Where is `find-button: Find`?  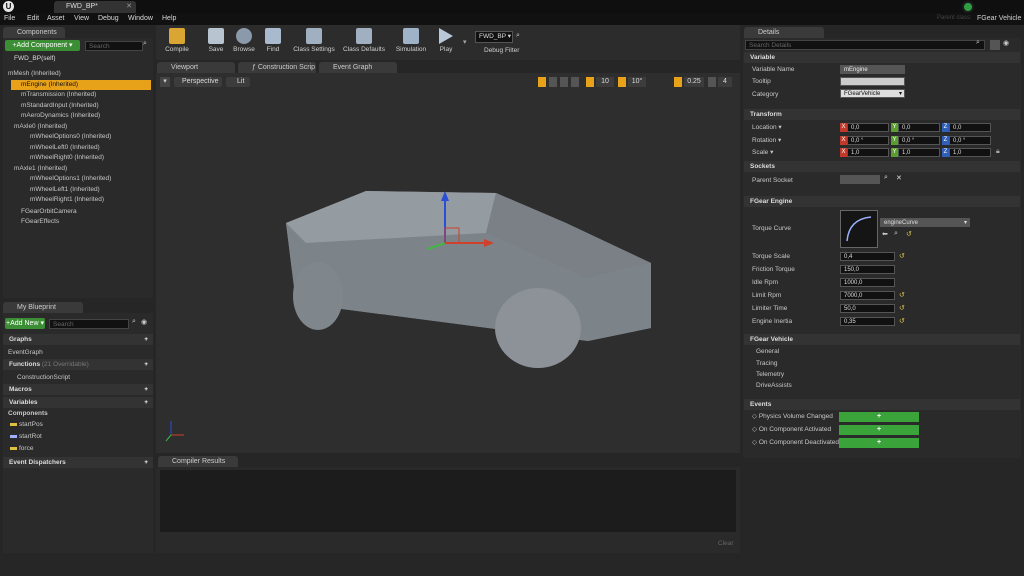
find-button: Find is located at coordinates (273, 42).